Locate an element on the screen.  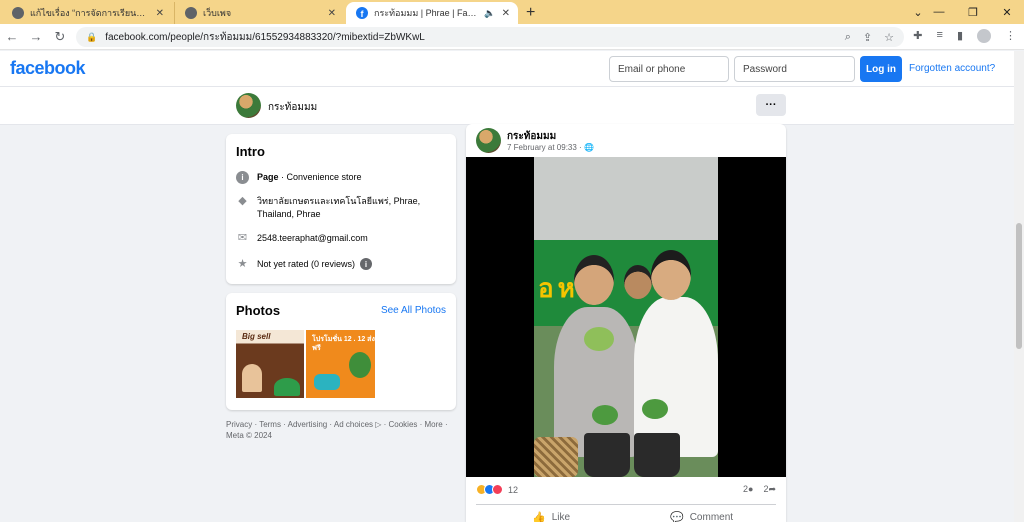
window-controls: ⌄ — ❐ ✕ is located at coordinates (968, 12).